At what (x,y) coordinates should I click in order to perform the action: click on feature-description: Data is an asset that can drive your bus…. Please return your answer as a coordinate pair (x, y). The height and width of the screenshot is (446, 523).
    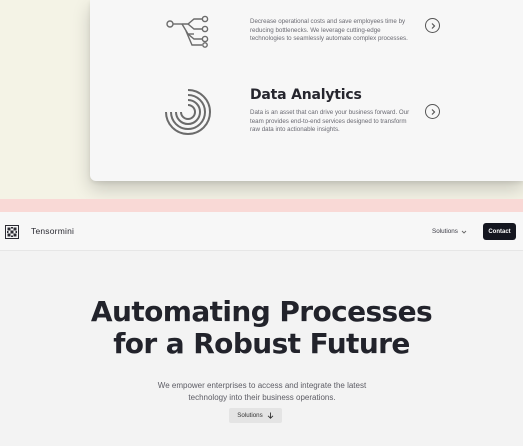
    Looking at the image, I should click on (330, 121).